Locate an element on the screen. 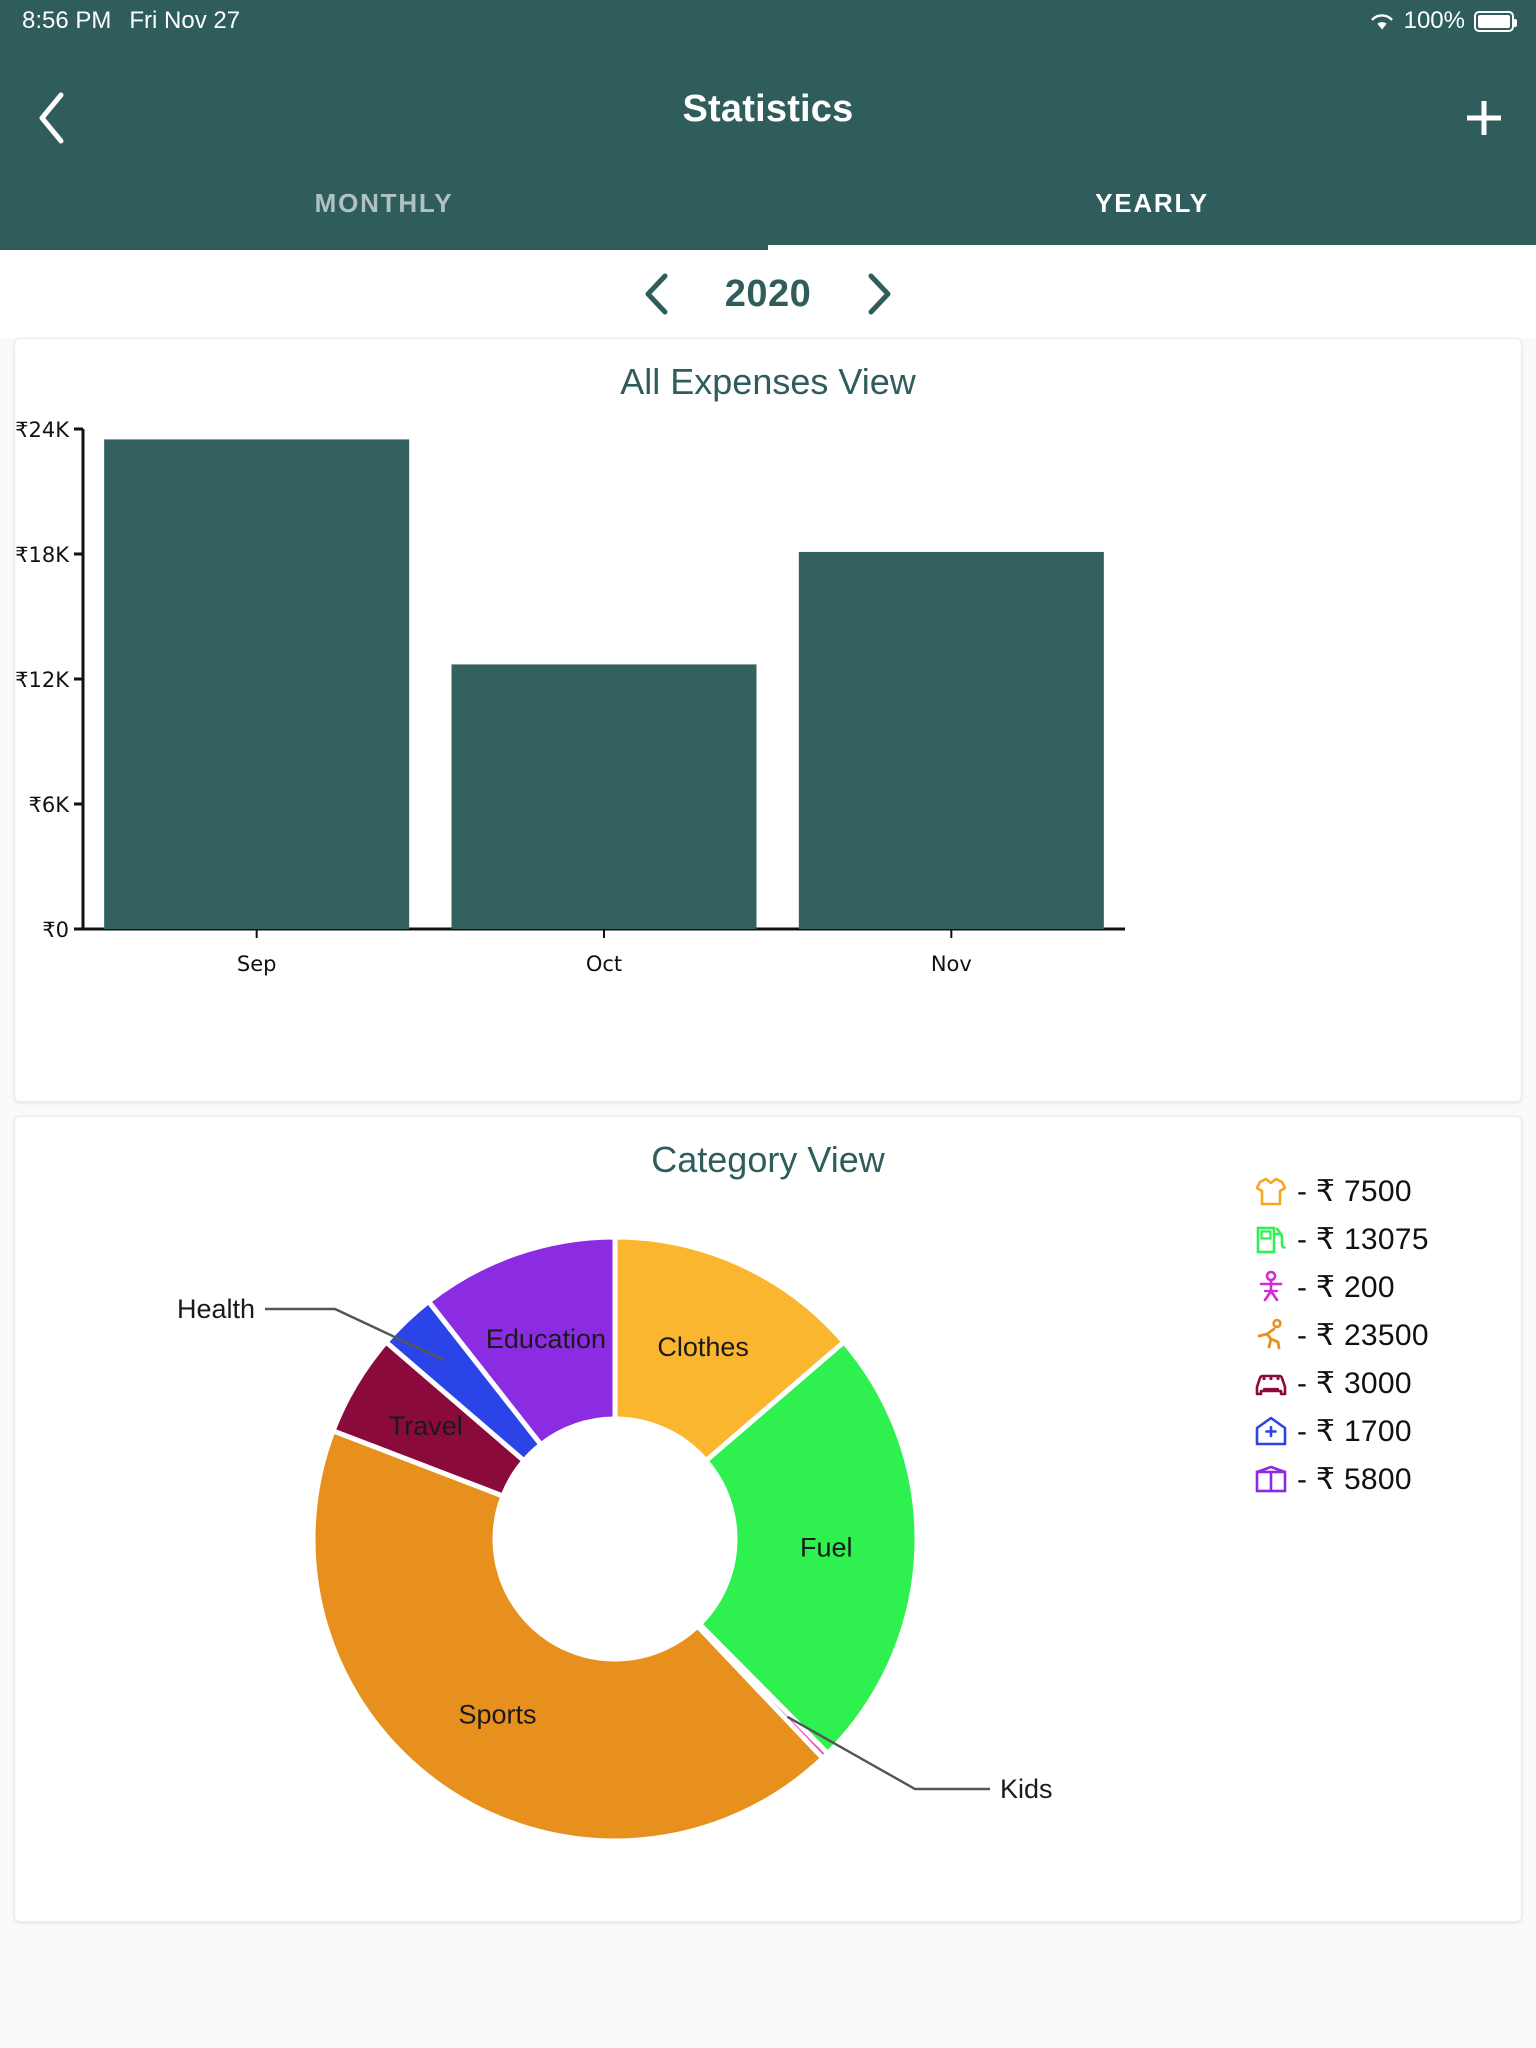 This screenshot has height=2048, width=1536. car-icon is located at coordinates (1271, 1383).